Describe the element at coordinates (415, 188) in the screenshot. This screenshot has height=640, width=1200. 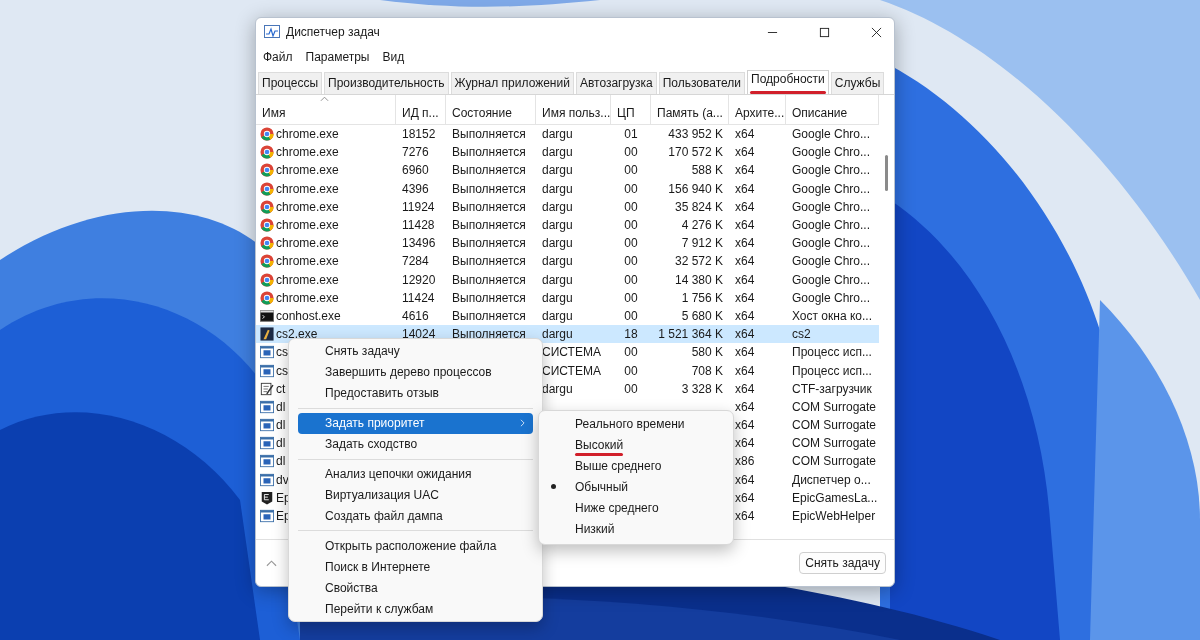
I see `table-cell: 4396` at that location.